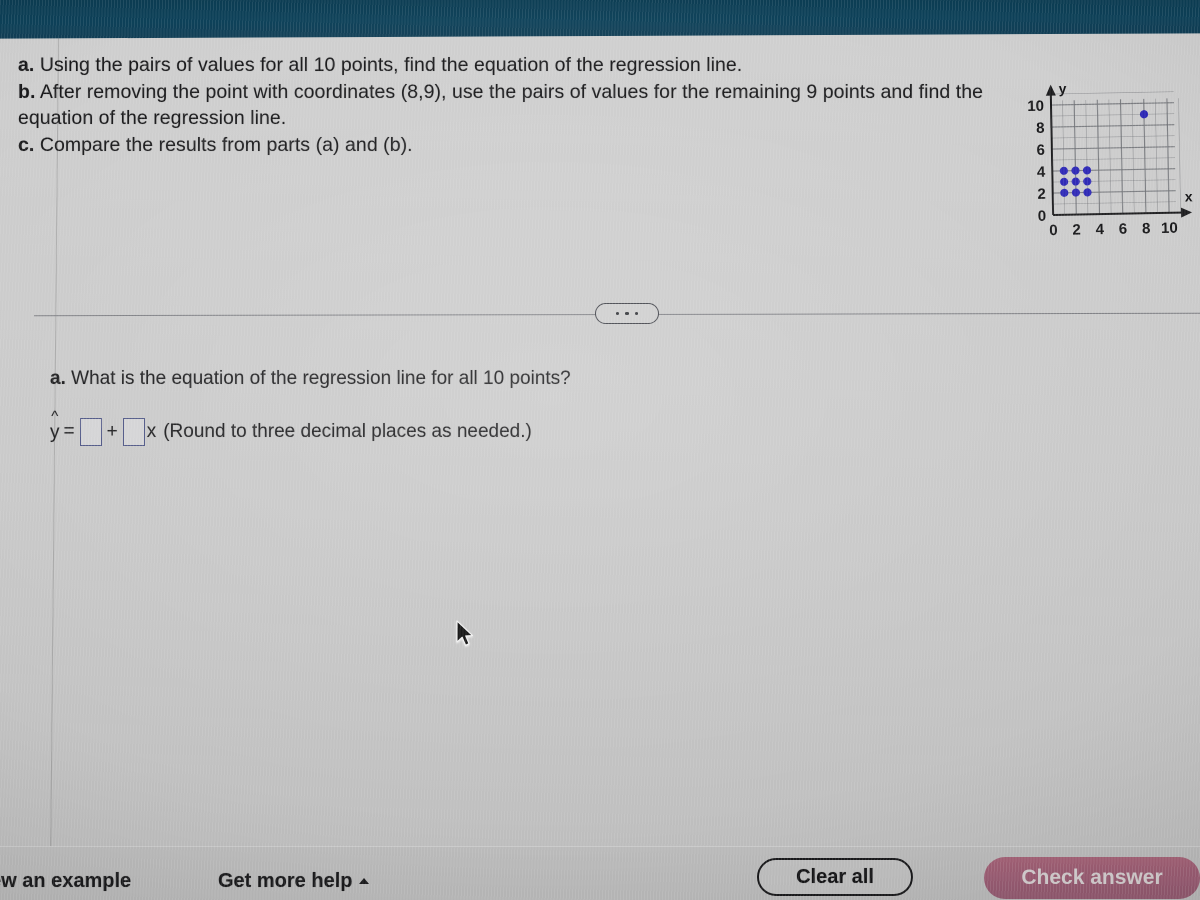 The width and height of the screenshot is (1200, 900). What do you see at coordinates (55, 432) in the screenshot?
I see `y-letter: y` at bounding box center [55, 432].